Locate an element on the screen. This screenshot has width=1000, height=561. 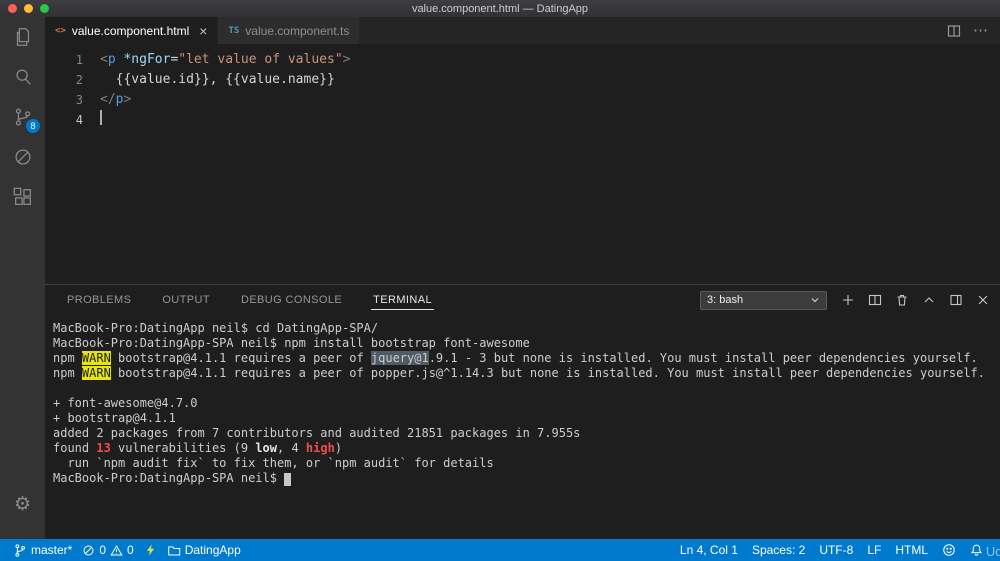
panel-actions is located at coordinates (915, 300).